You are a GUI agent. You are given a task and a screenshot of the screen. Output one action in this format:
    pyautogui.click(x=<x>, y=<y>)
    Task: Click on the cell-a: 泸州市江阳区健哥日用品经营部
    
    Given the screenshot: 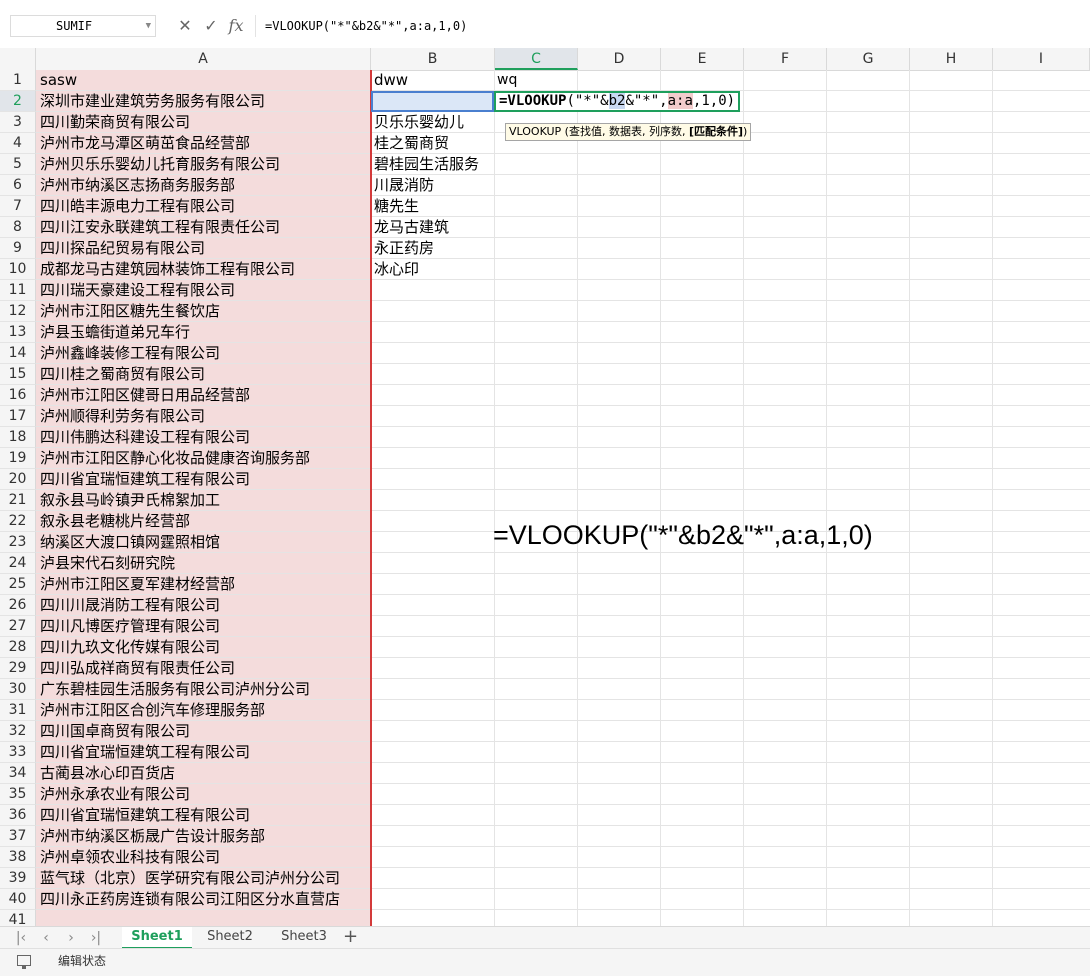 What is the action you would take?
    pyautogui.click(x=203, y=395)
    